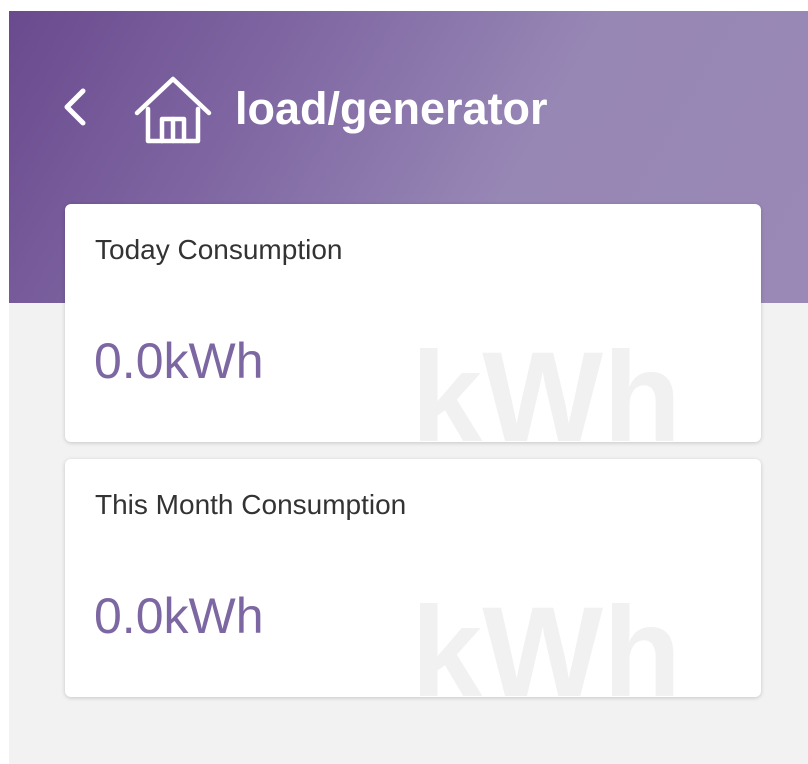 The height and width of the screenshot is (764, 808). I want to click on back-button, so click(75, 107).